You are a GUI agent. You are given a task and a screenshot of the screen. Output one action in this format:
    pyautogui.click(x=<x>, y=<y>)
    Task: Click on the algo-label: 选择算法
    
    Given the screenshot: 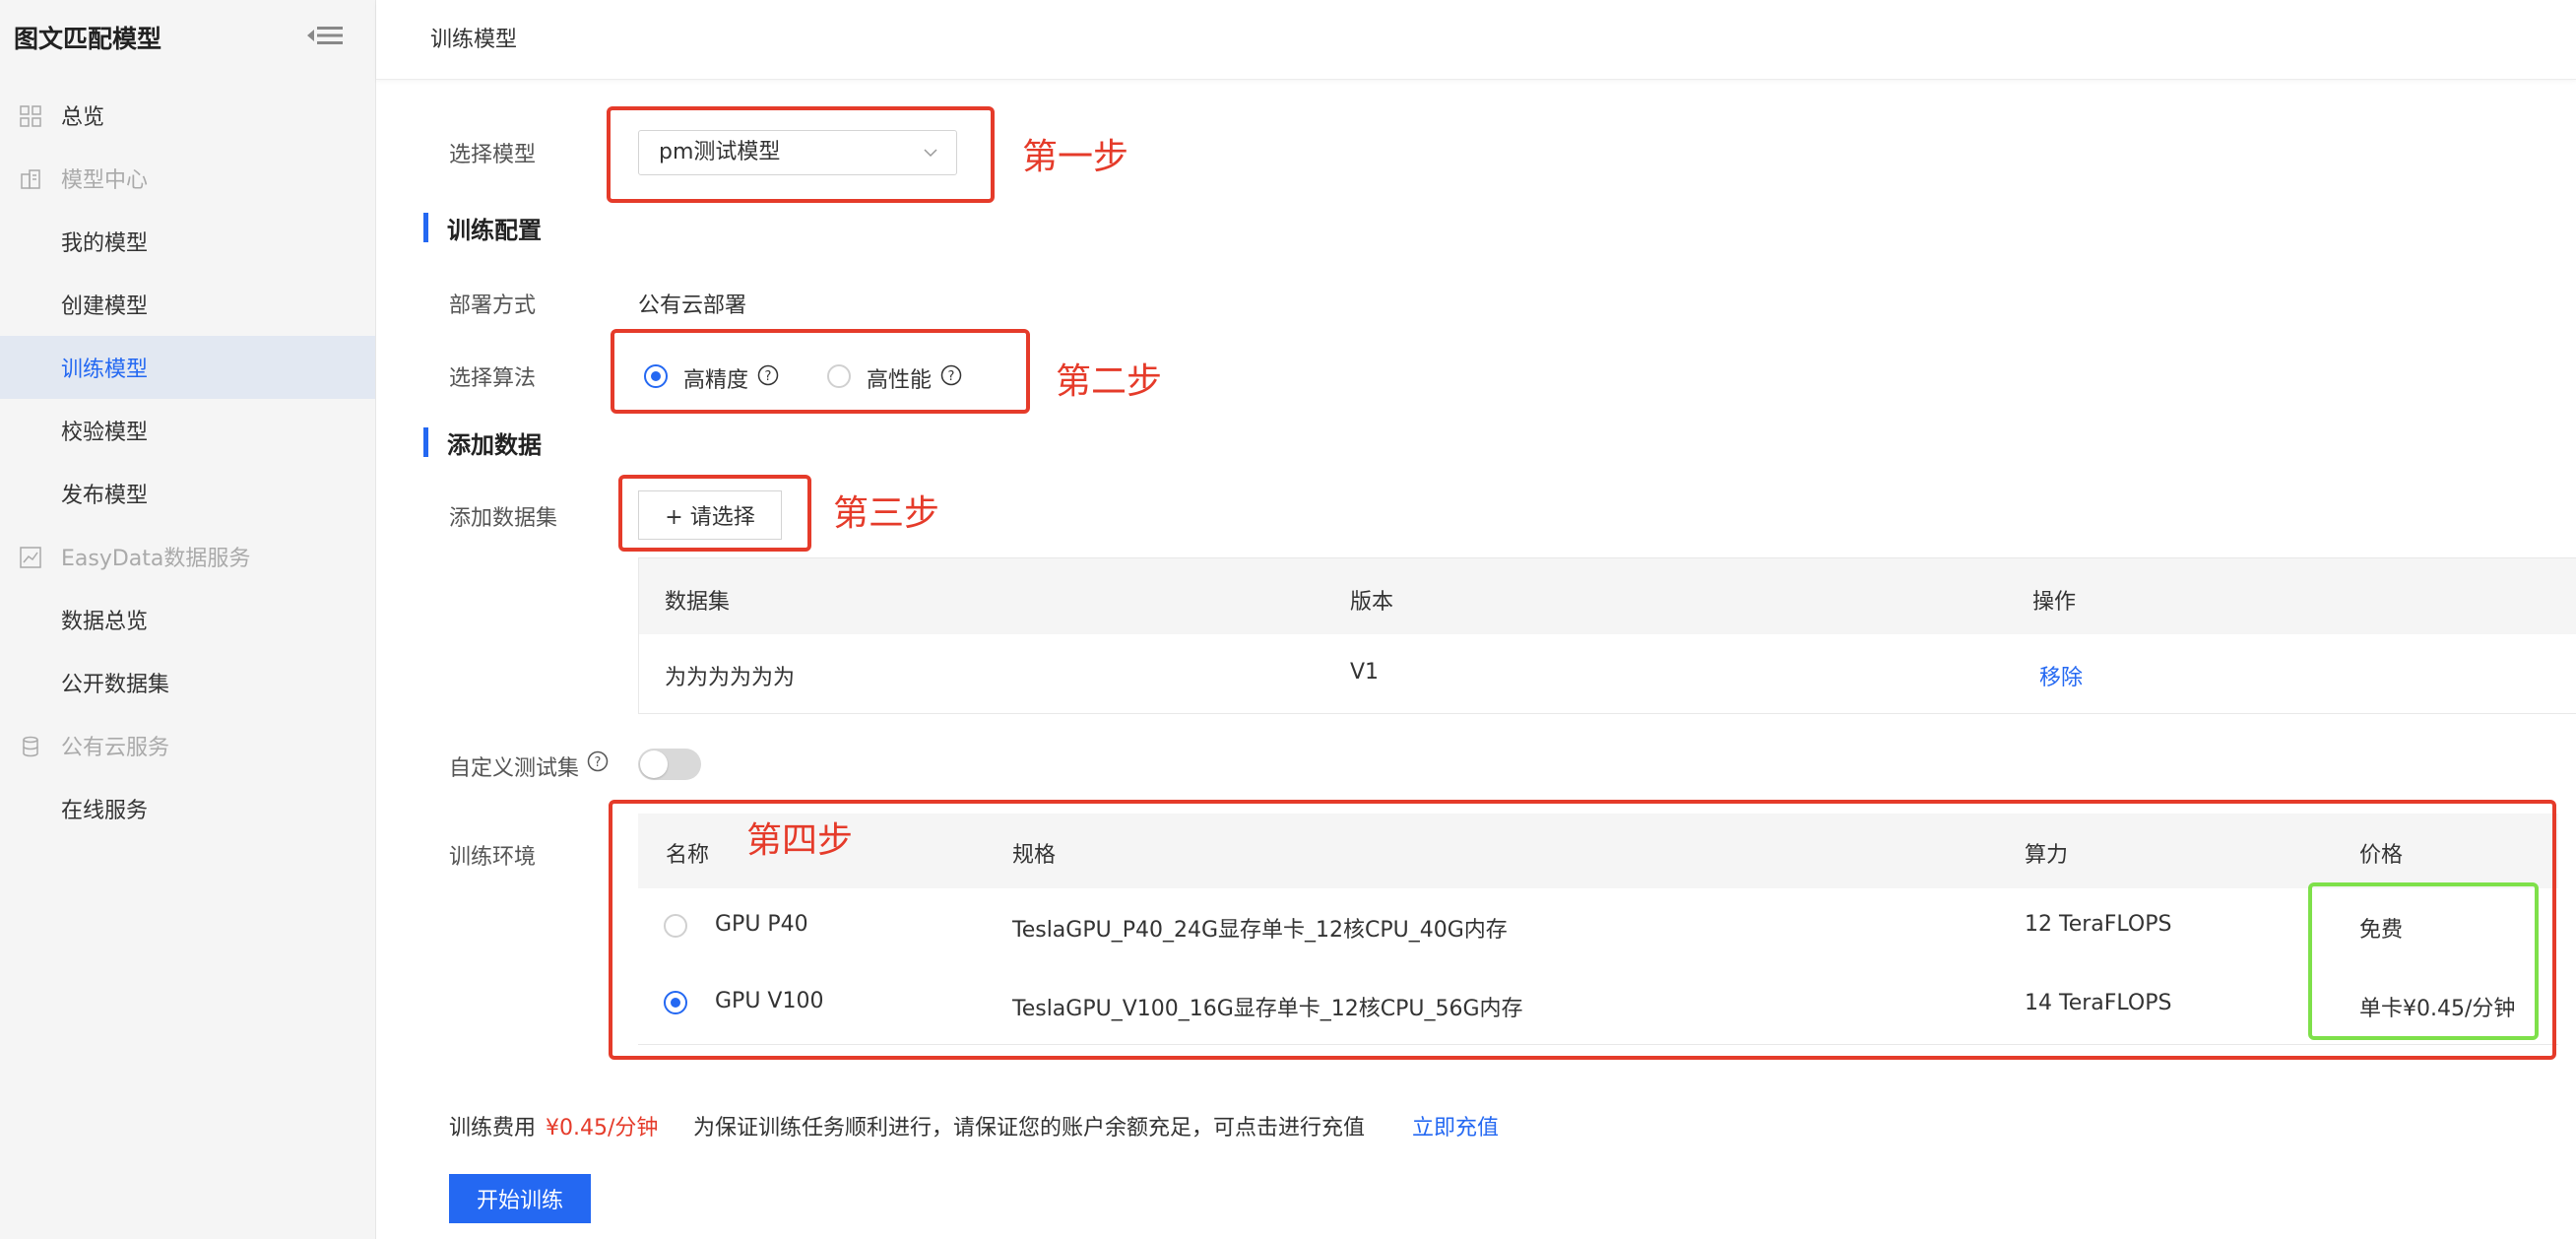 What is the action you would take?
    pyautogui.click(x=493, y=378)
    